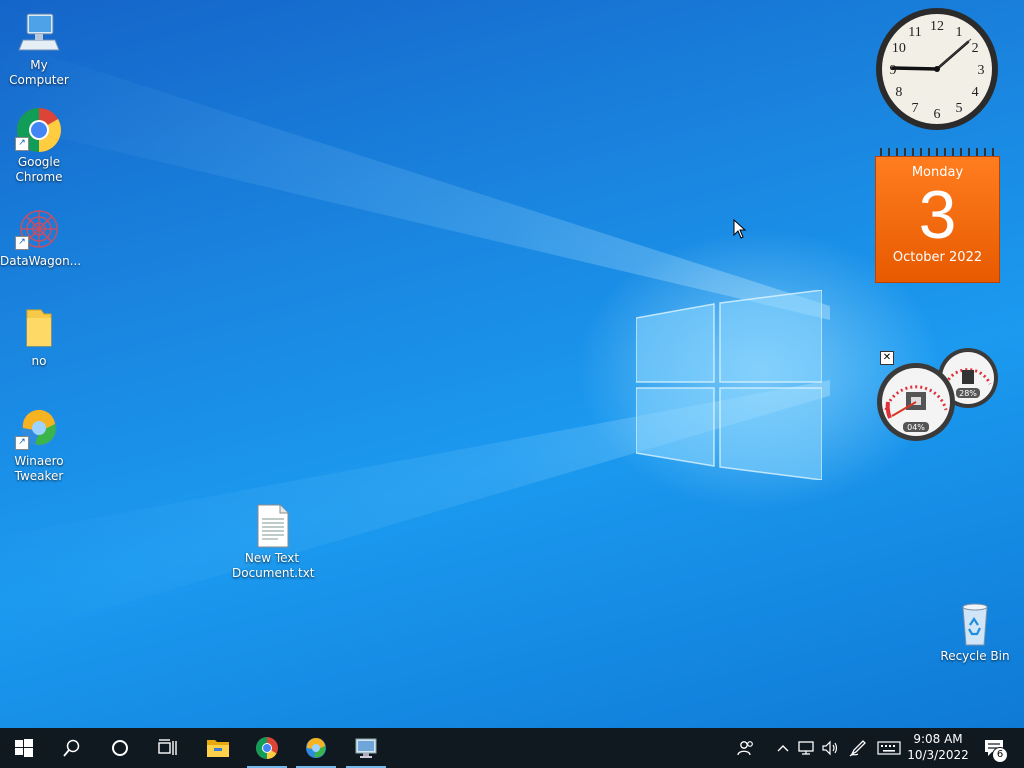 This screenshot has width=1024, height=768. What do you see at coordinates (937, 114) in the screenshot?
I see `clock-numeral: 6` at bounding box center [937, 114].